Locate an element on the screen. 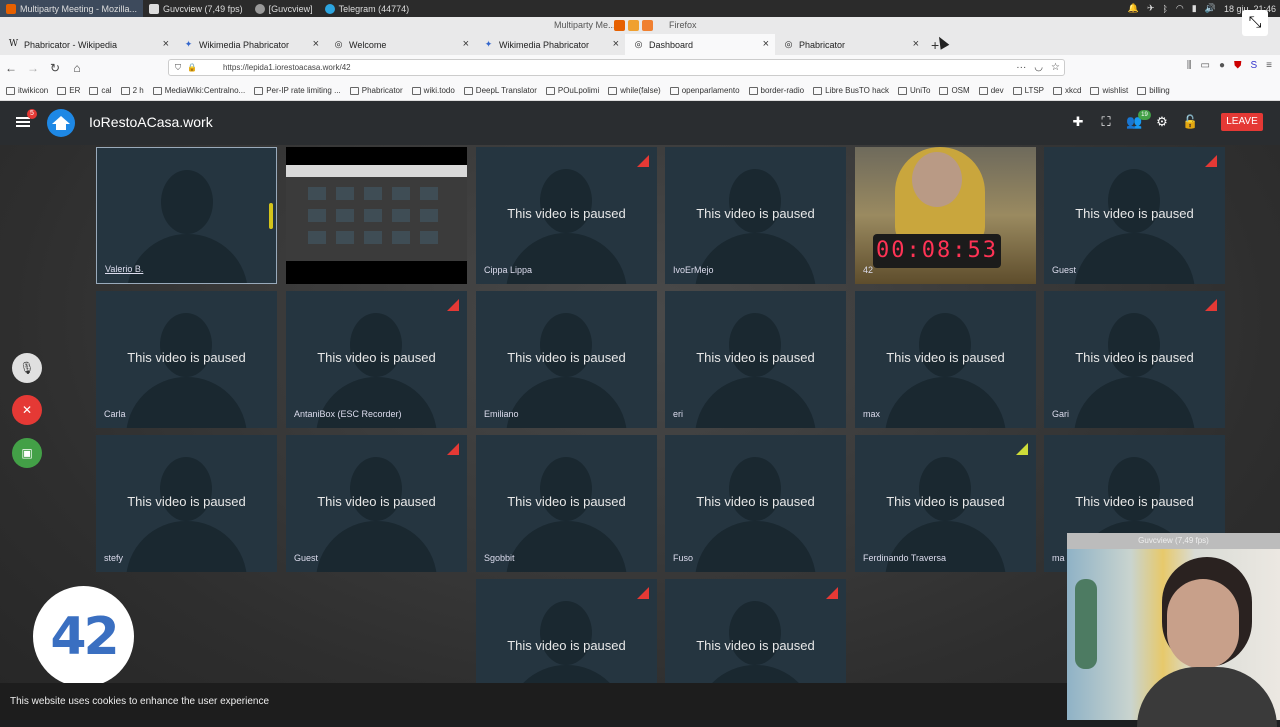  ublock-icon: ⛊ is located at coordinates (1238, 65).